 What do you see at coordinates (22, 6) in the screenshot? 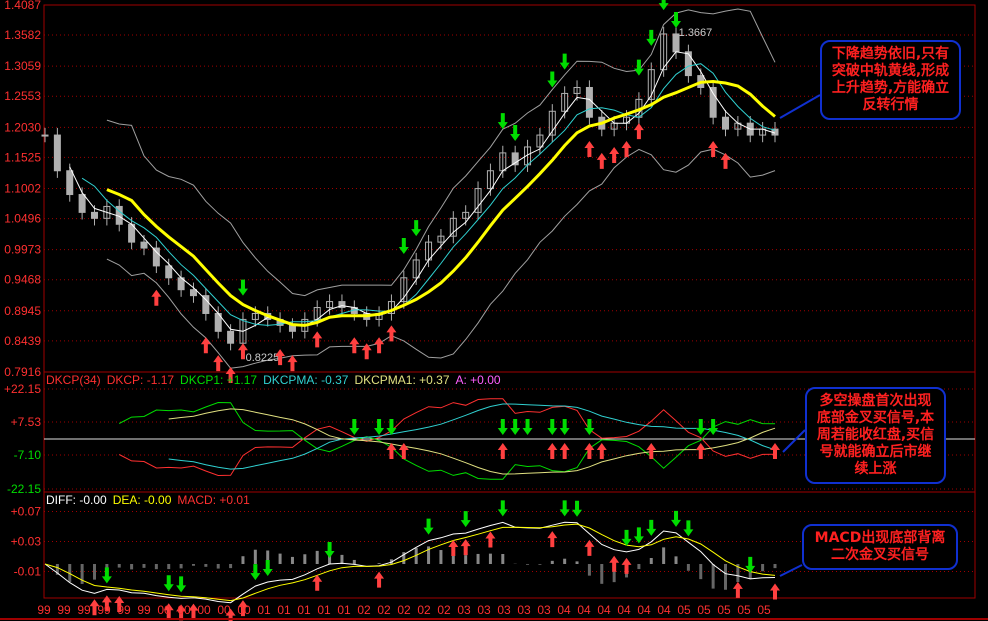
I see `price-tick-label: 1.4087` at bounding box center [22, 6].